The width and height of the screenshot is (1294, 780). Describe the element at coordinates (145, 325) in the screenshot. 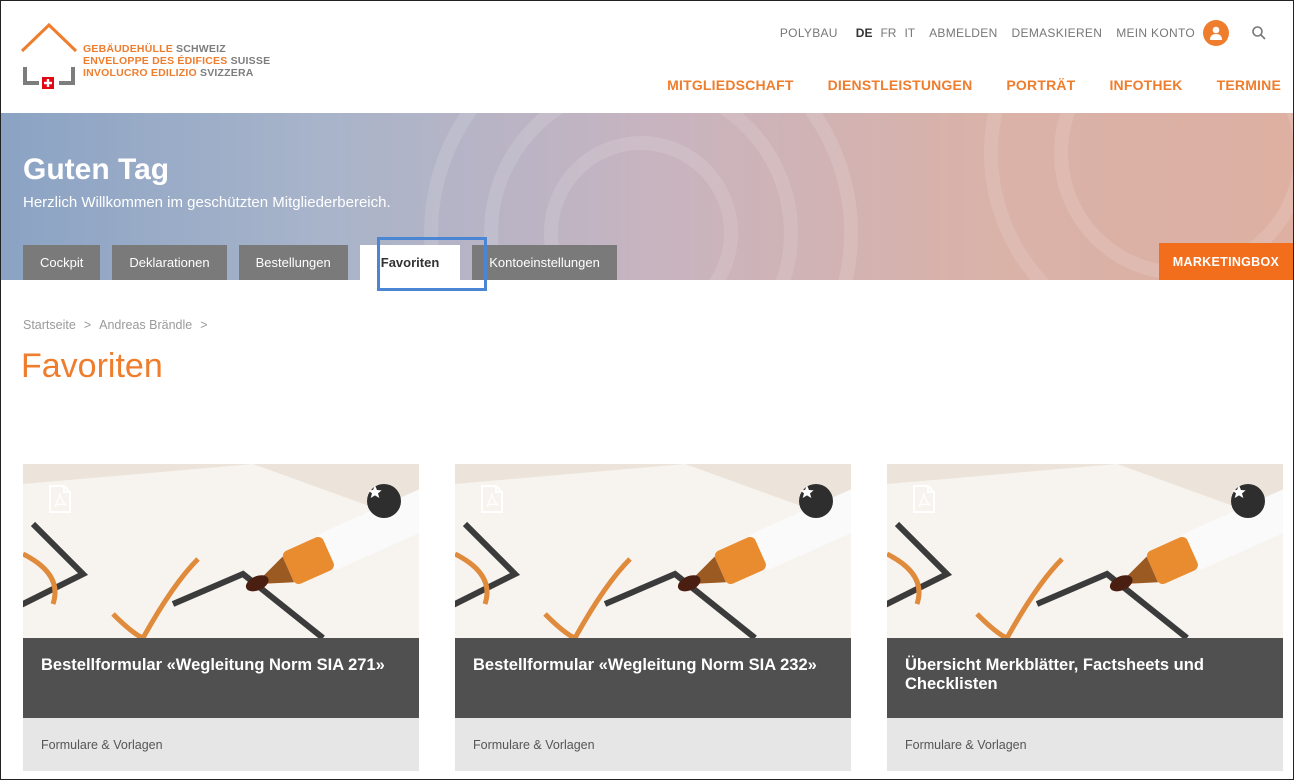

I see `breadcrumb-user: Andreas Brändle` at that location.